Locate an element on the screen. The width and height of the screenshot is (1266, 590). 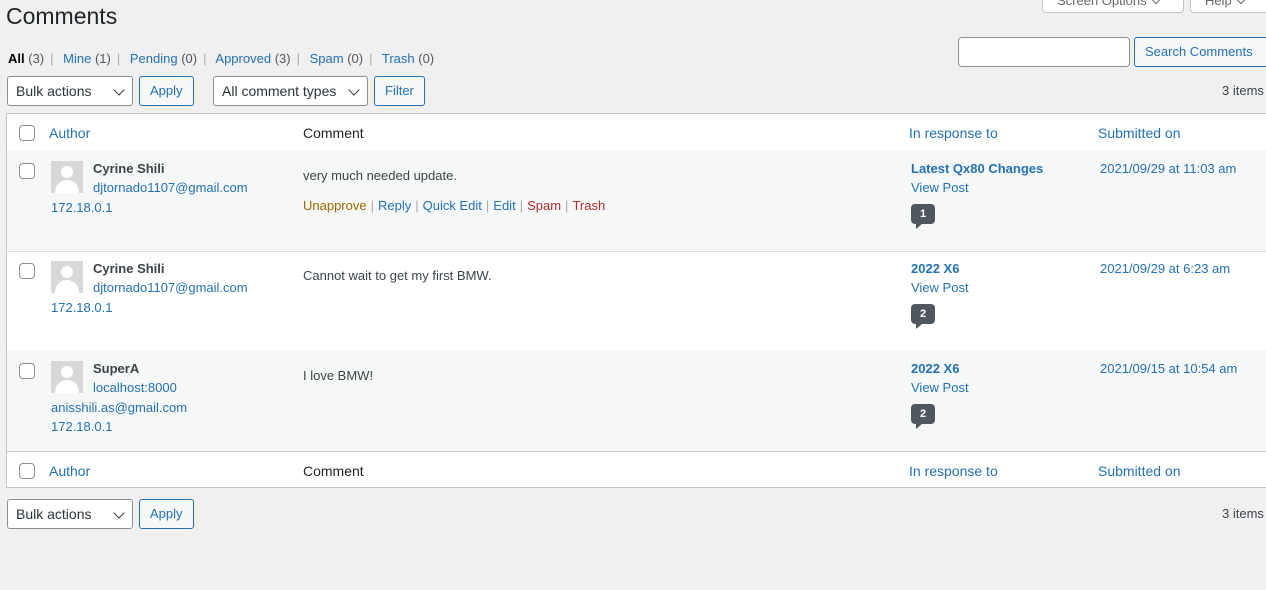
comment-count-bubble-icon: 1 is located at coordinates (923, 216).